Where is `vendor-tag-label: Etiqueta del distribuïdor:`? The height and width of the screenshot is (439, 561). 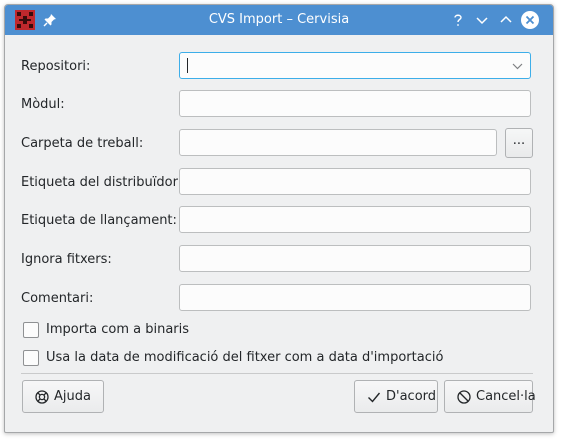
vendor-tag-label: Etiqueta del distribuïdor: is located at coordinates (102, 182).